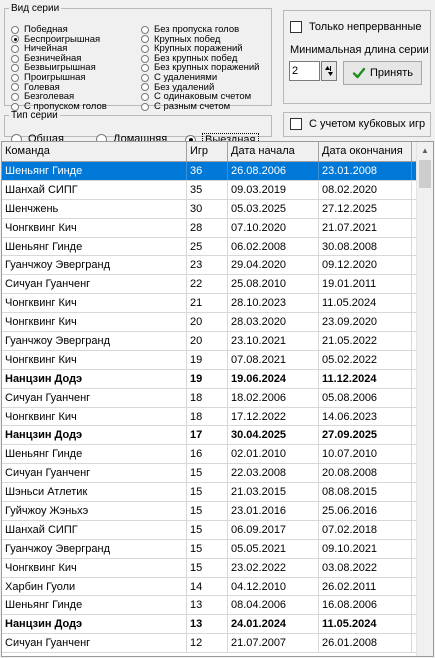 Image resolution: width=435 pixels, height=658 pixels. Describe the element at coordinates (217, 644) in the screenshot. I see `table-row: Сичуан Гуанченг 12 21.07.2007 26.01.2008` at that location.